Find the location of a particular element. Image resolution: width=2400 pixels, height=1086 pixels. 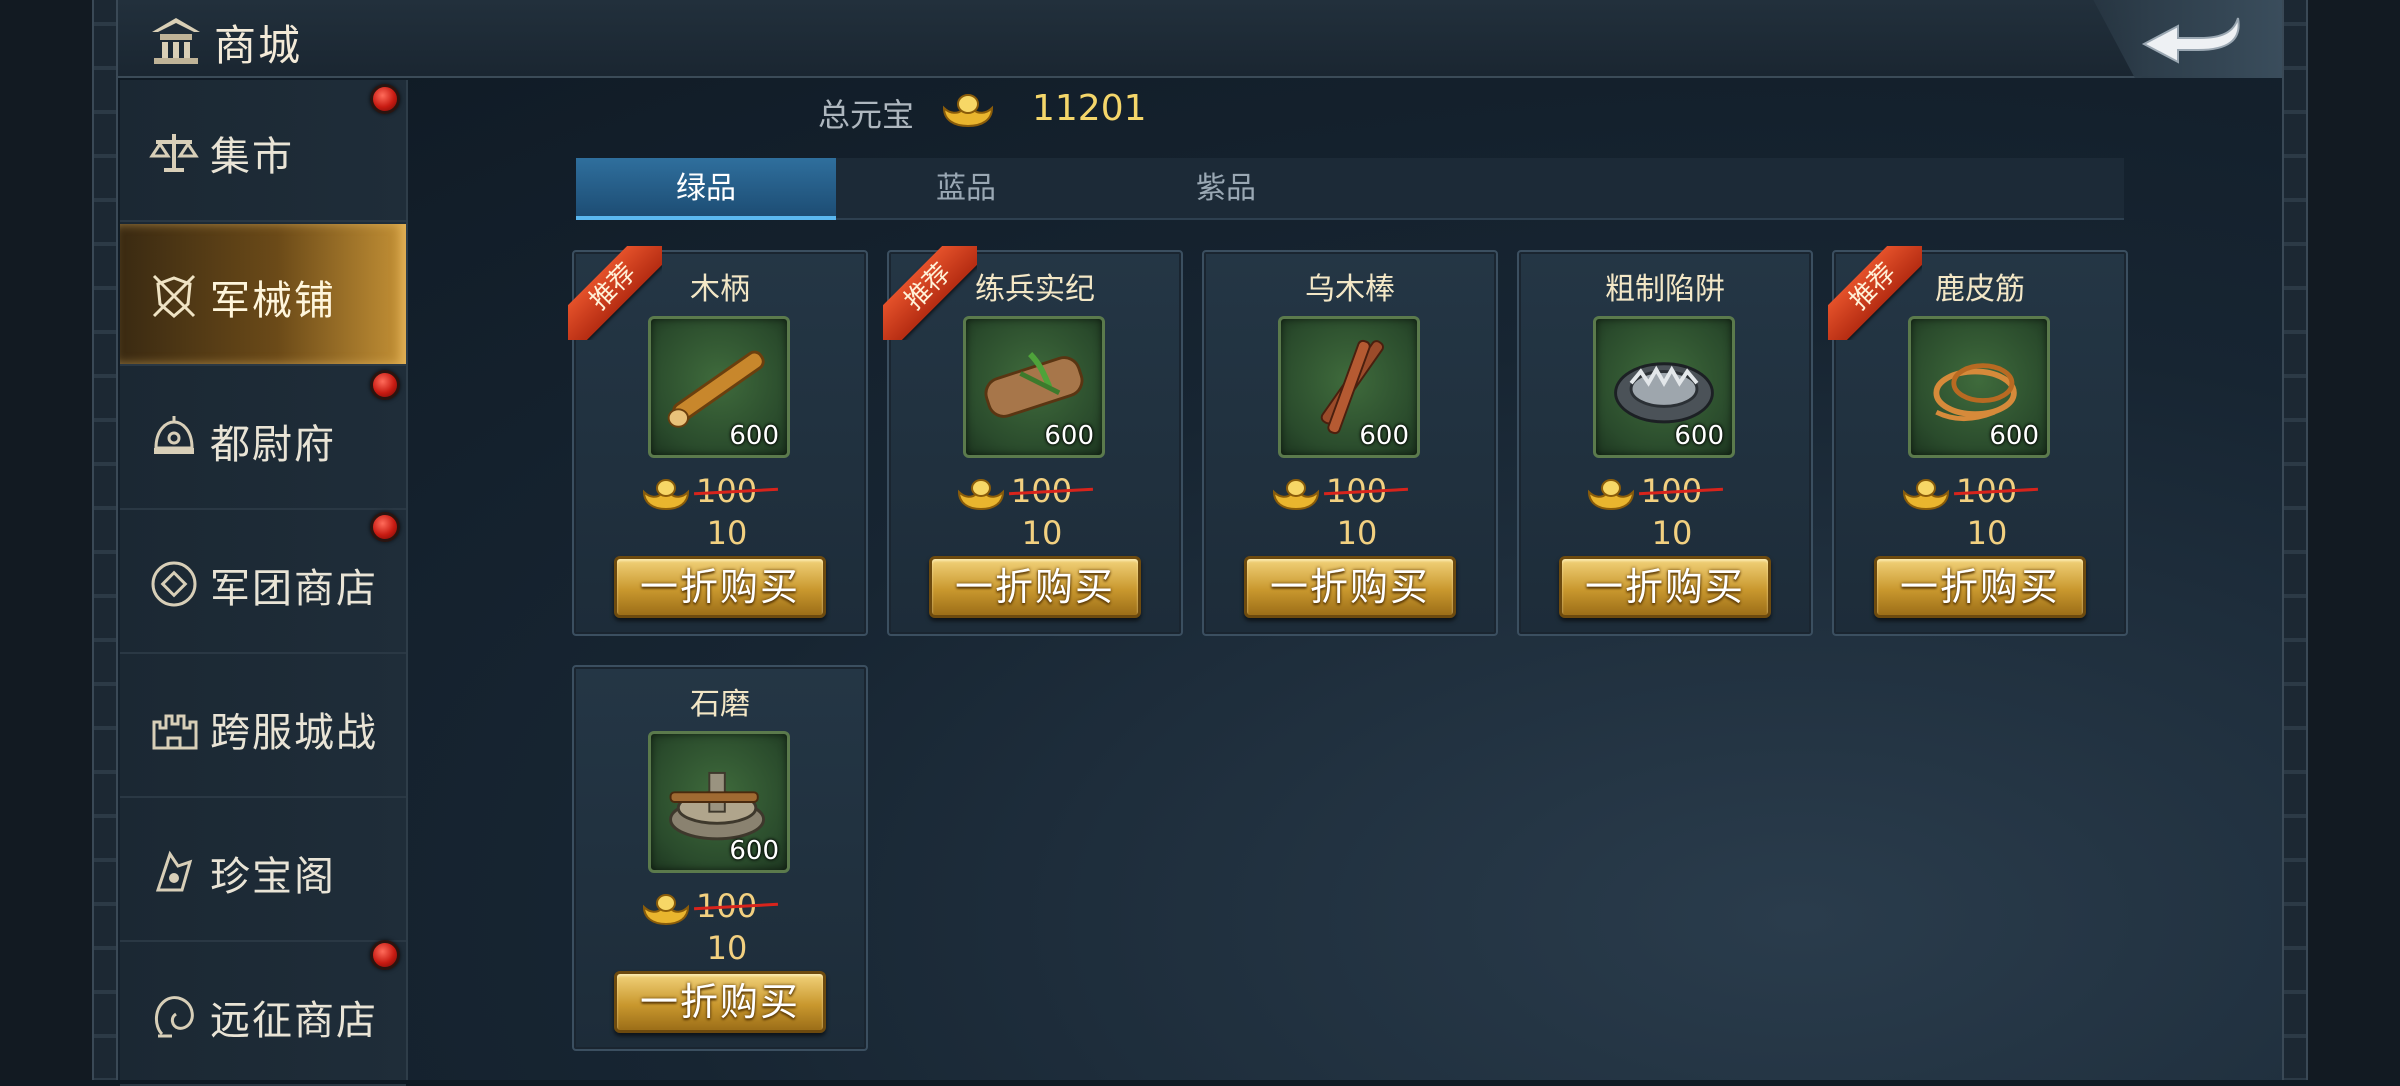

product-name: 木柄 is located at coordinates (720, 289).